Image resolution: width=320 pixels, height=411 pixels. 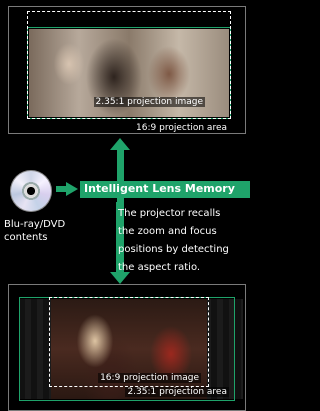 I want to click on feature-desc-line2: the zoom and focus, so click(x=167, y=231).